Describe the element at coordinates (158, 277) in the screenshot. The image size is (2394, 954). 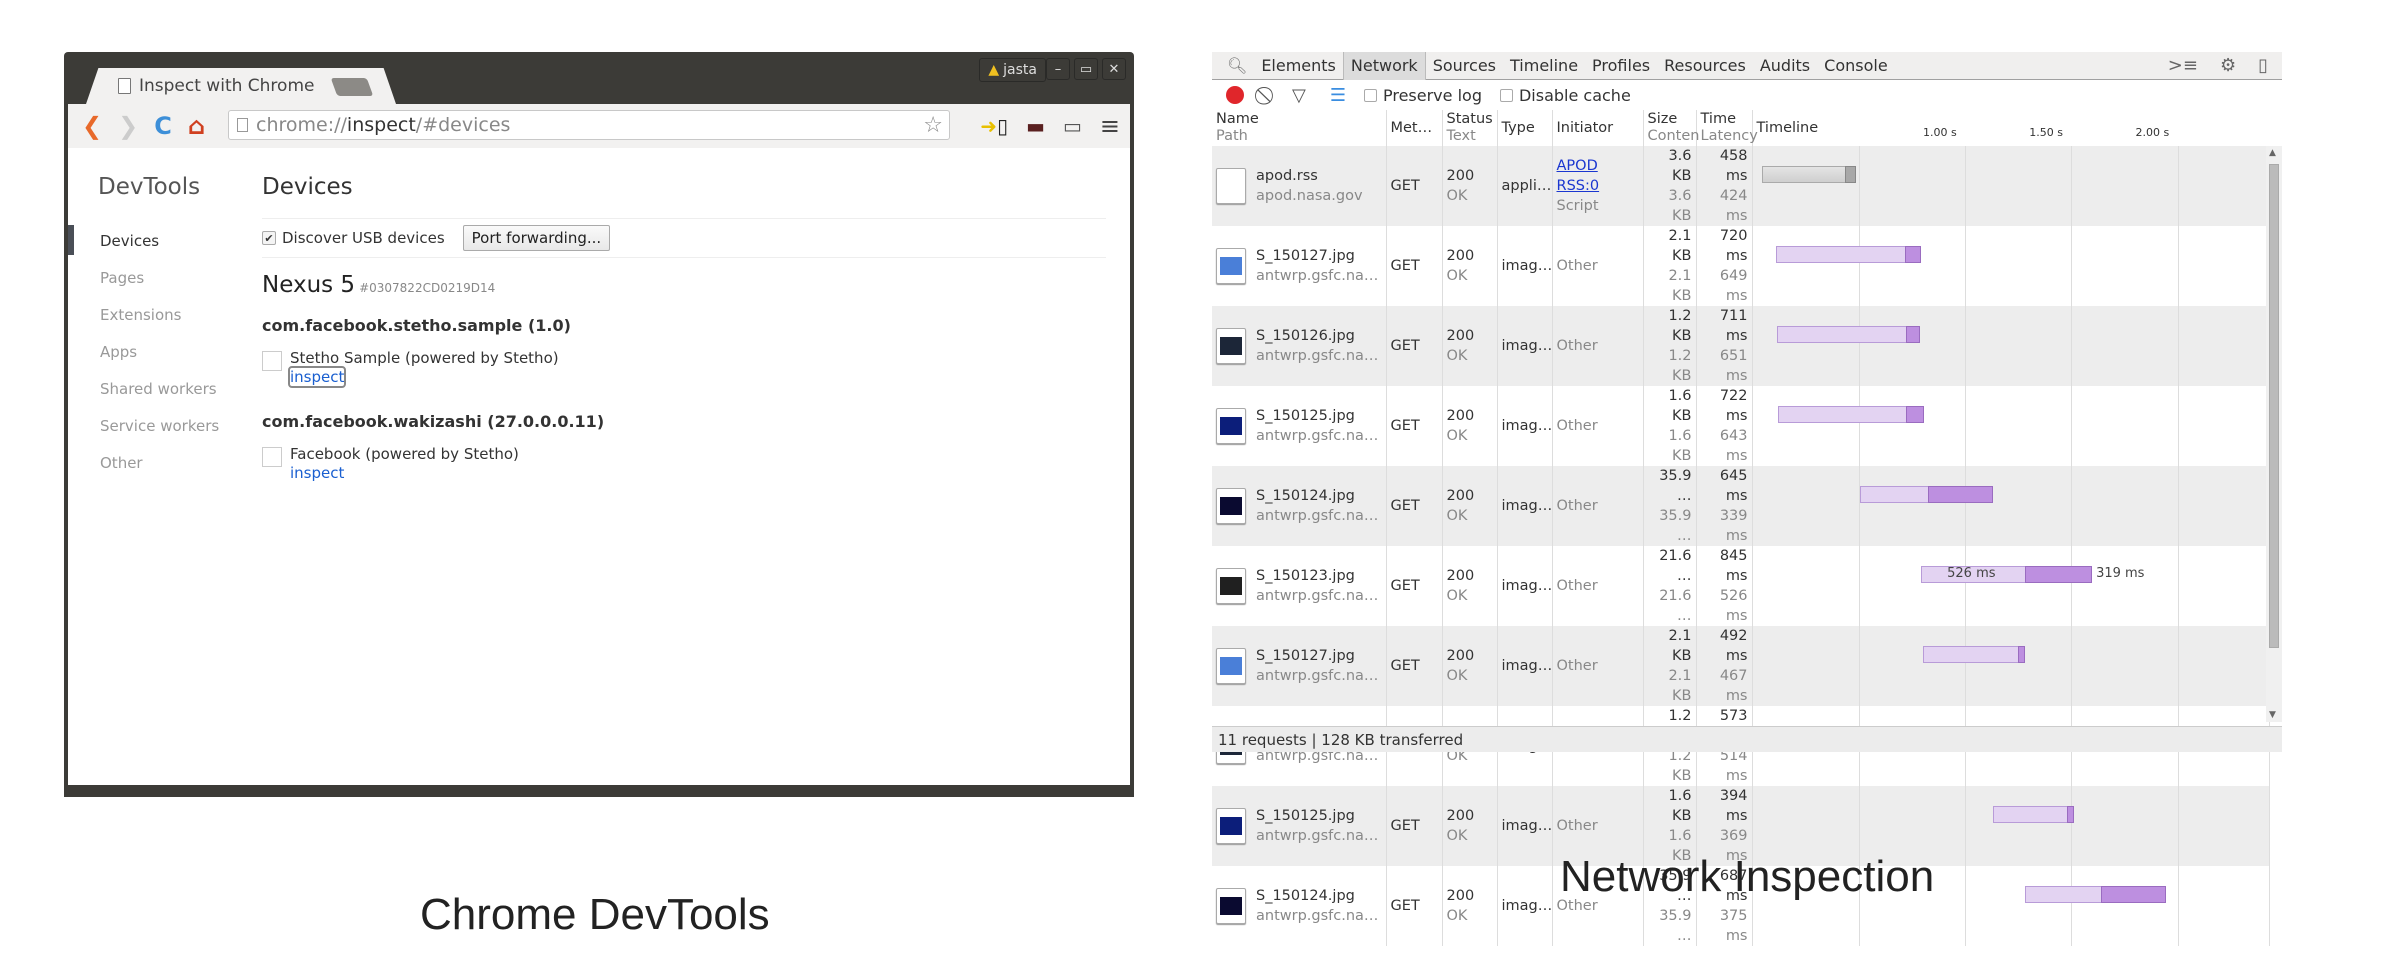
I see `sidebar-item-pages: Pages` at that location.